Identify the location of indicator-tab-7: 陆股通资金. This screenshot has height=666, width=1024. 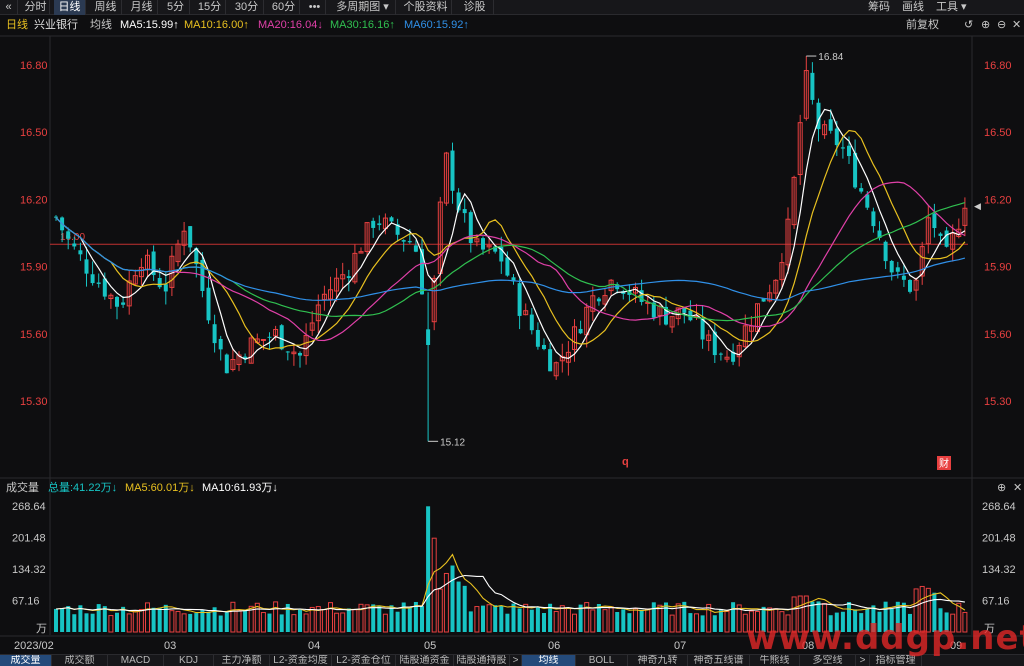
(425, 660).